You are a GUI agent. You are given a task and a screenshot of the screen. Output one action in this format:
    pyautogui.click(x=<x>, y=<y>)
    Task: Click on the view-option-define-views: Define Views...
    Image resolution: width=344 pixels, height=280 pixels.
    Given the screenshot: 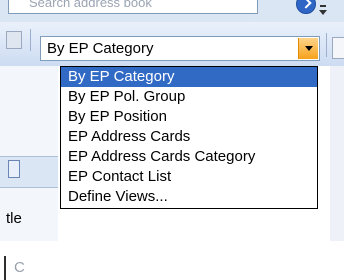 What is the action you would take?
    pyautogui.click(x=189, y=197)
    